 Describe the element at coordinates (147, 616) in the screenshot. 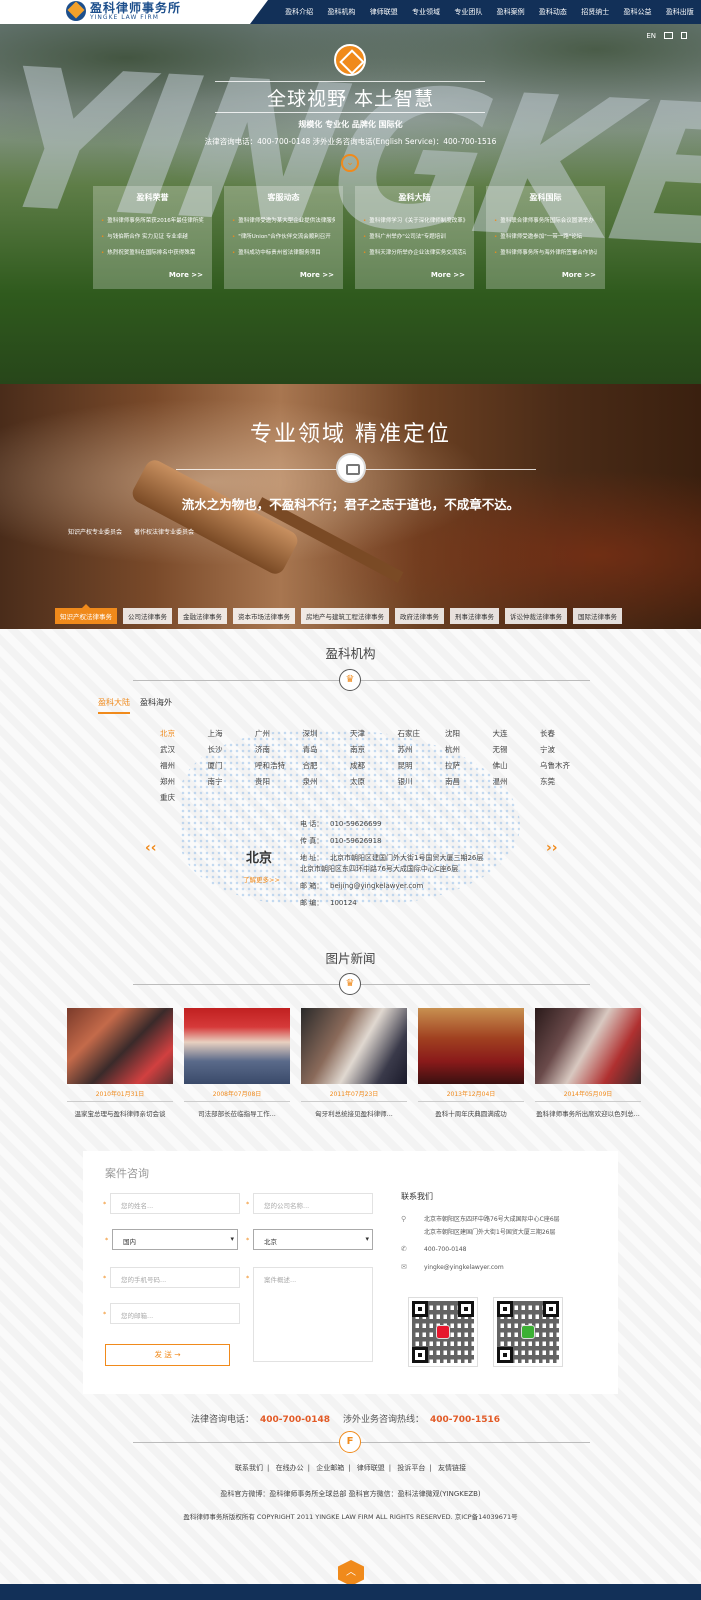

I see `practice-tab-corporate: 公司法律事务` at that location.